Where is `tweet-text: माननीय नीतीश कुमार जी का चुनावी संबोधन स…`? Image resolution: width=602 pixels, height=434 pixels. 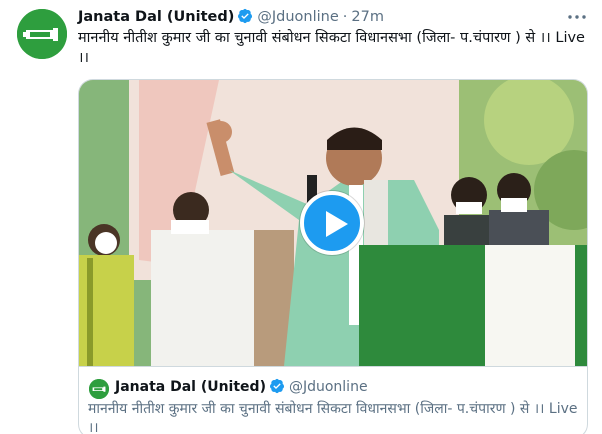 tweet-text: माननीय नीतीश कुमार जी का चुनावी संबोधन स… is located at coordinates (331, 48).